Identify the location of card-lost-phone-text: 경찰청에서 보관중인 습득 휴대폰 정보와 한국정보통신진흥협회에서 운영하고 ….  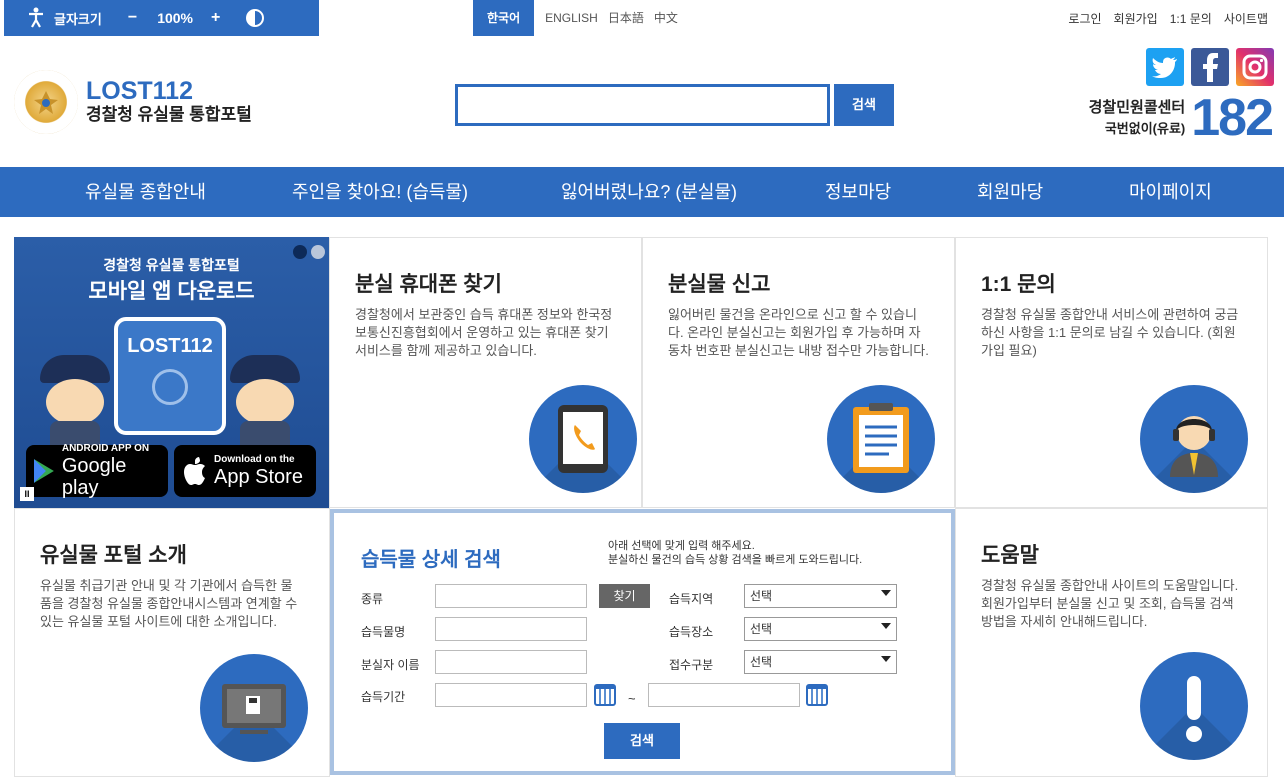
(484, 332).